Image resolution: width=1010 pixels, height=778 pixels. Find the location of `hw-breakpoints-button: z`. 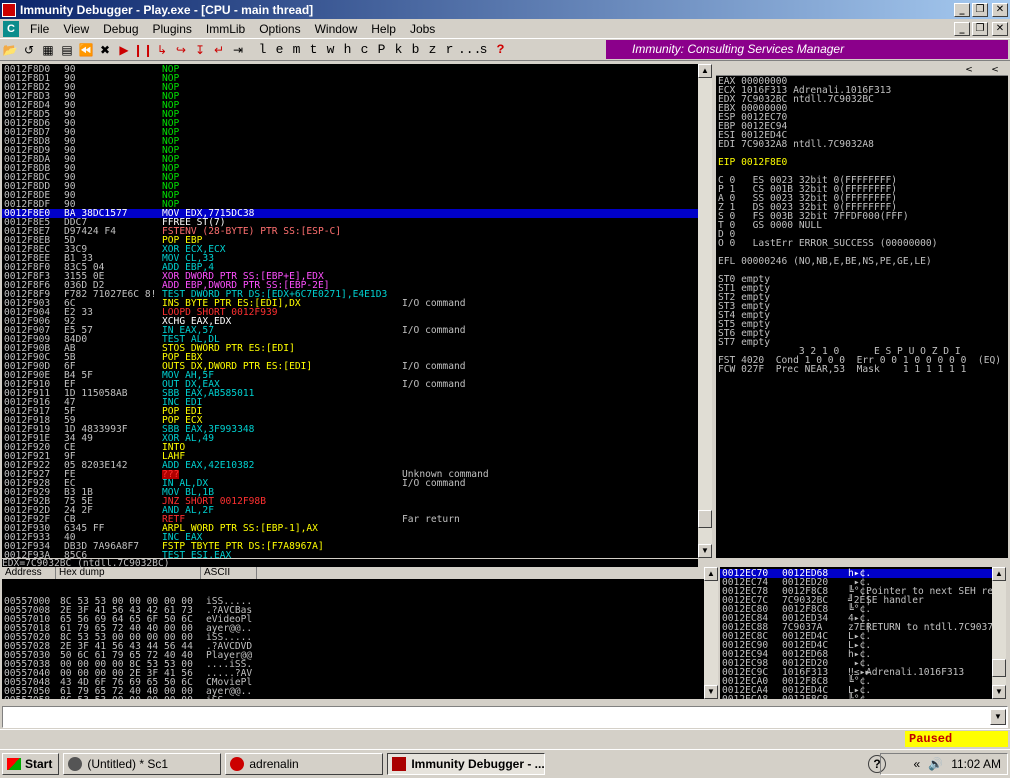

hw-breakpoints-button: z is located at coordinates (432, 49).